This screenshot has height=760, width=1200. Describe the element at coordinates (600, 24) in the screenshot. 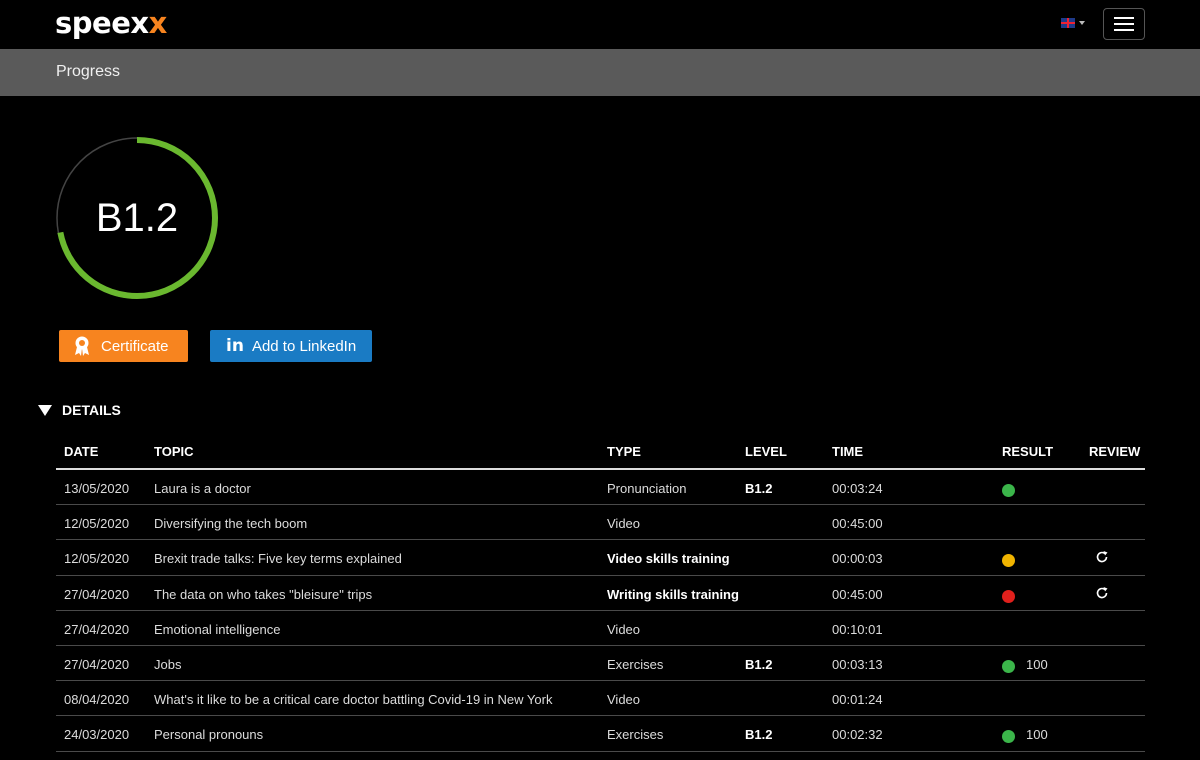

I see `top-navbar: speexx` at that location.